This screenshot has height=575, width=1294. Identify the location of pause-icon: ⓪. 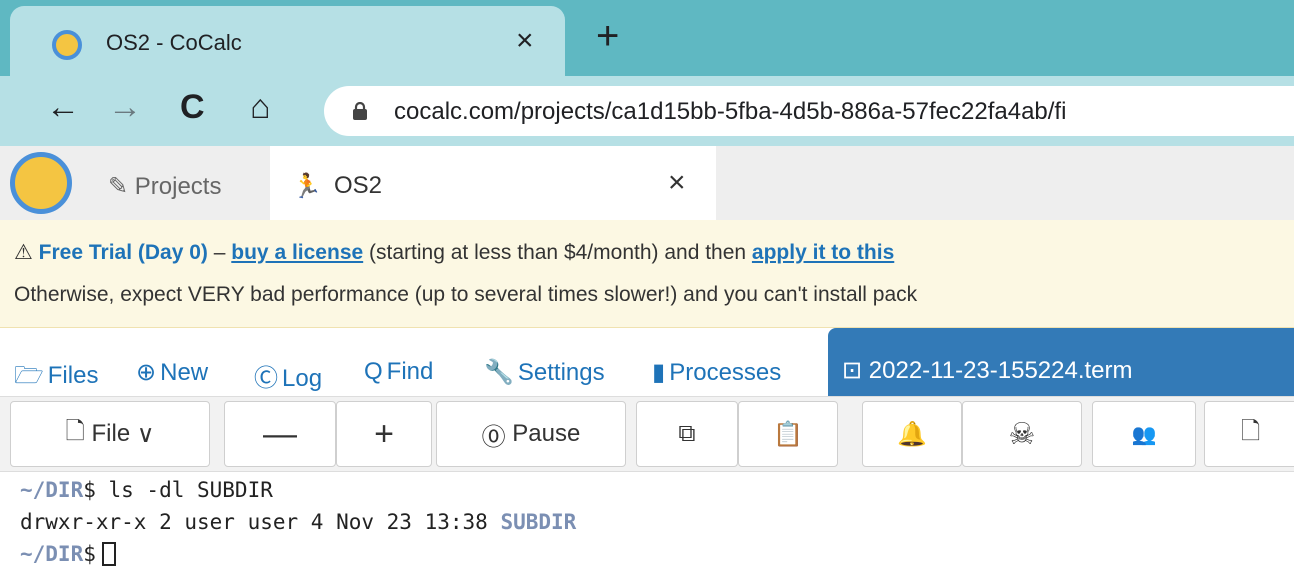
(493, 437).